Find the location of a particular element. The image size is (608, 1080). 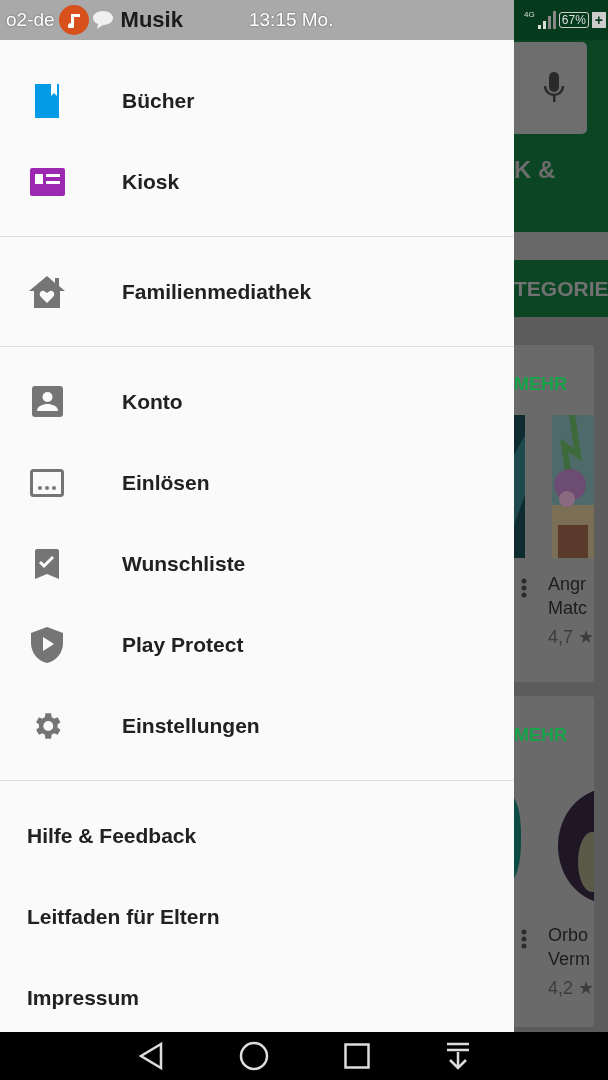

menu-item: Bücher is located at coordinates (158, 100).